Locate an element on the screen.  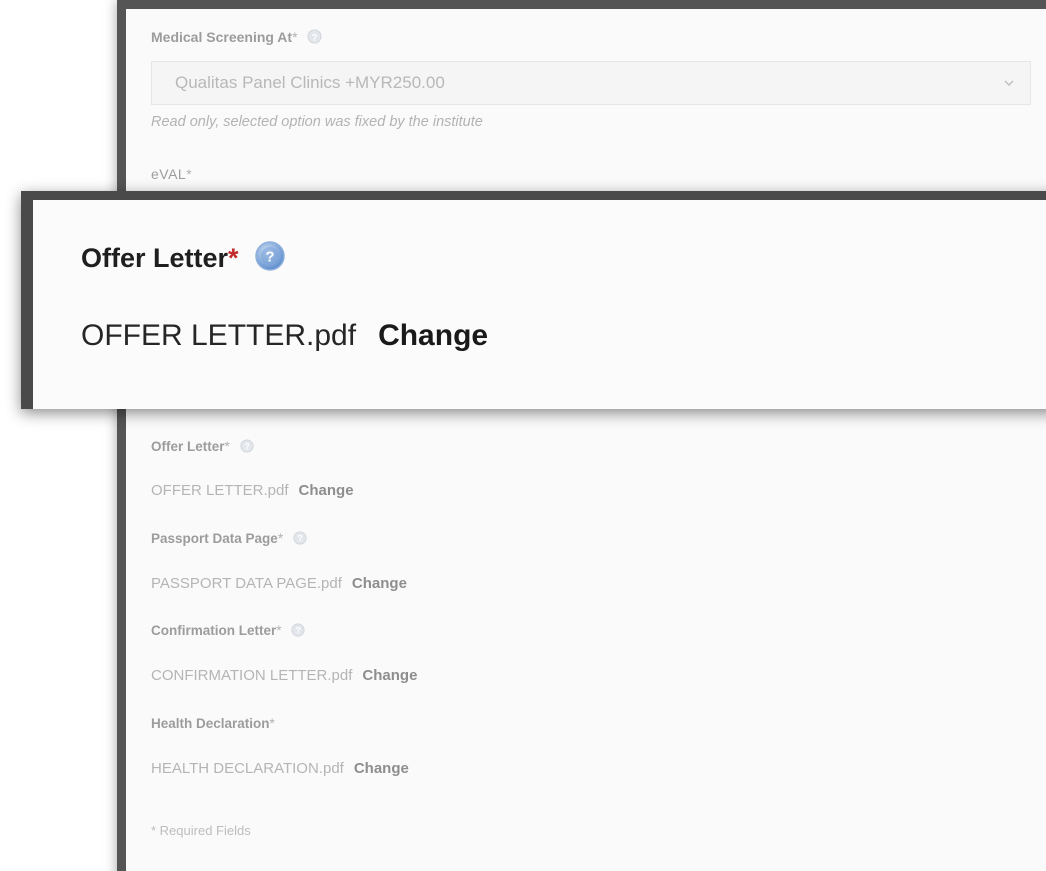
zoom-offer-letter-file: OFFER LETTER.pdf Change is located at coordinates (284, 336).